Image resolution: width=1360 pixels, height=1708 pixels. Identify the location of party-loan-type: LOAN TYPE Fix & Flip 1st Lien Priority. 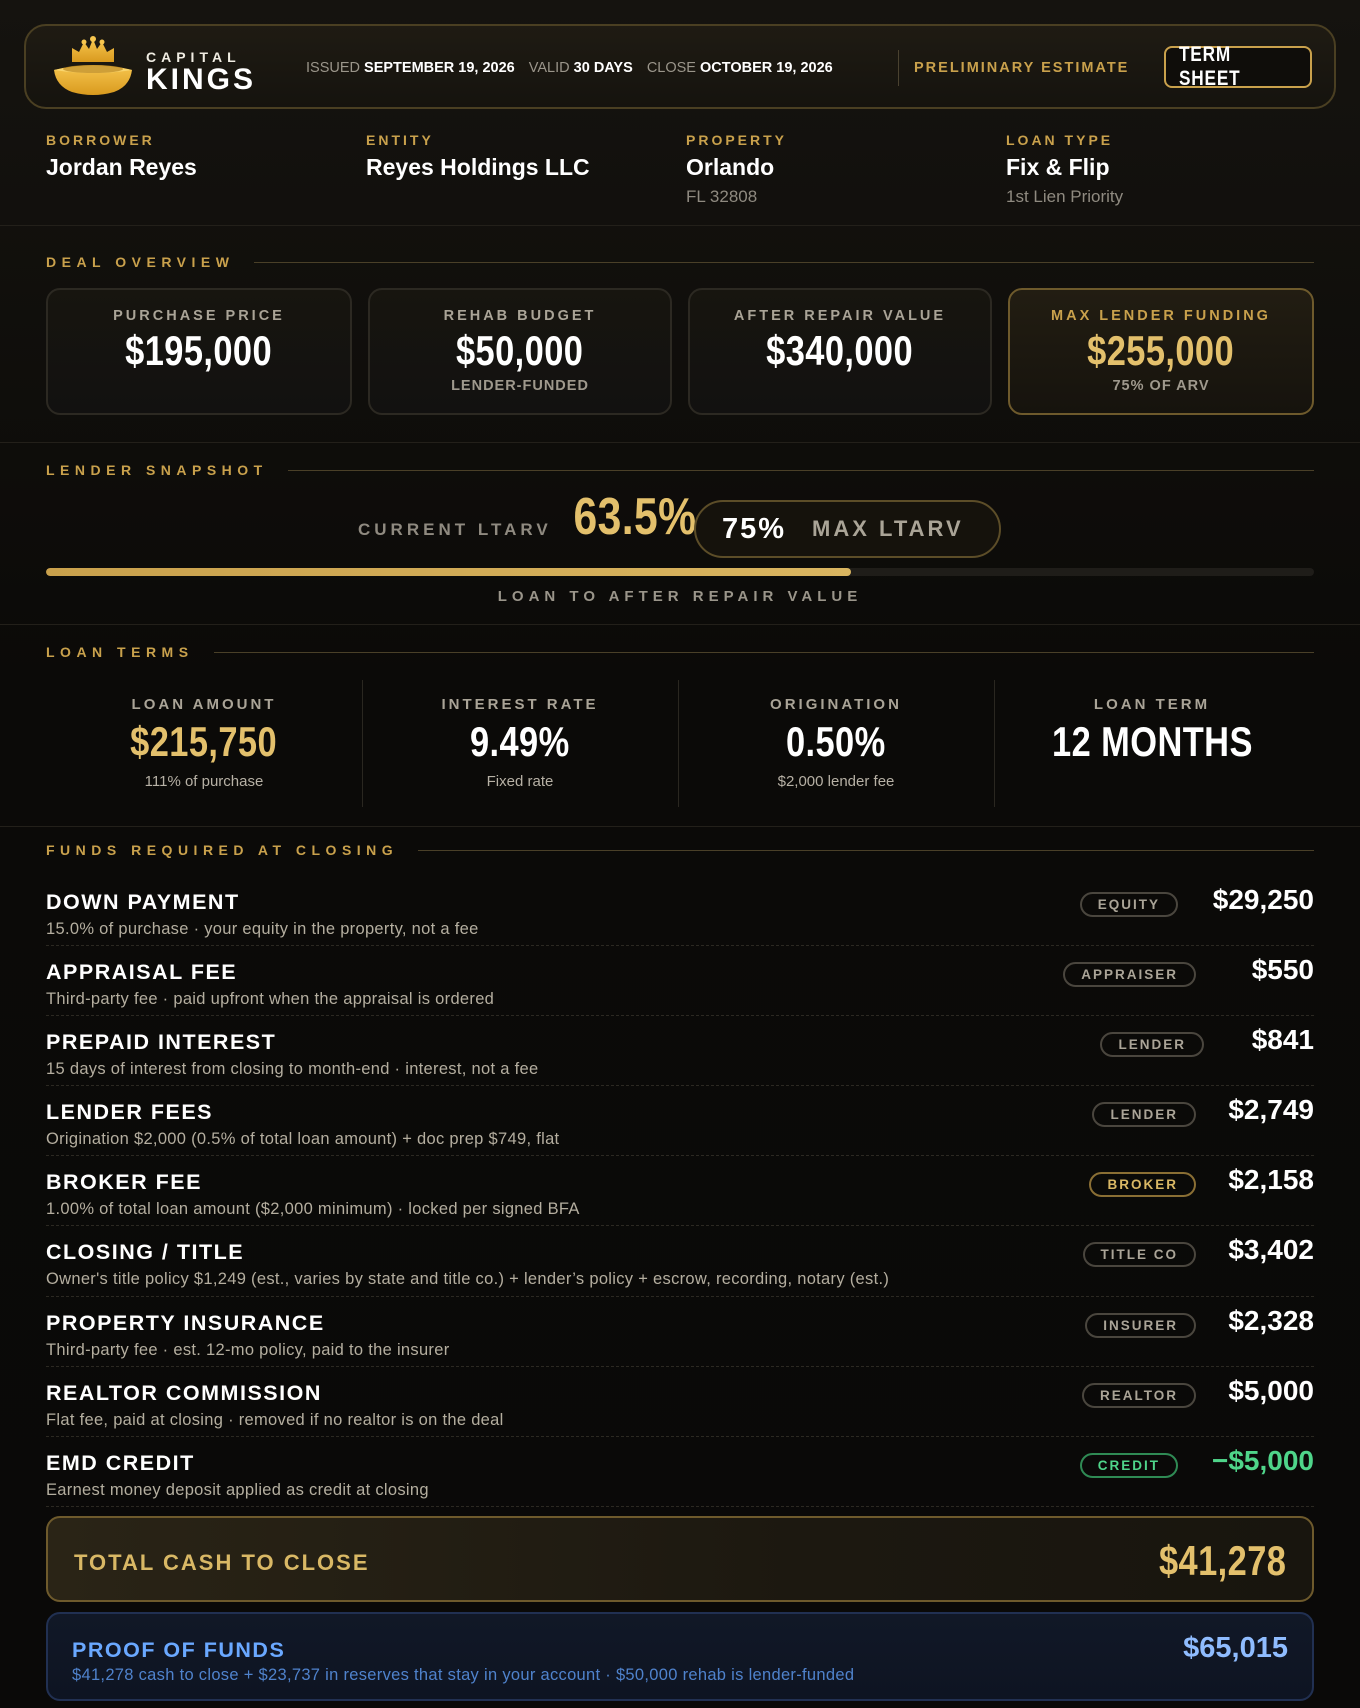
(1064, 169).